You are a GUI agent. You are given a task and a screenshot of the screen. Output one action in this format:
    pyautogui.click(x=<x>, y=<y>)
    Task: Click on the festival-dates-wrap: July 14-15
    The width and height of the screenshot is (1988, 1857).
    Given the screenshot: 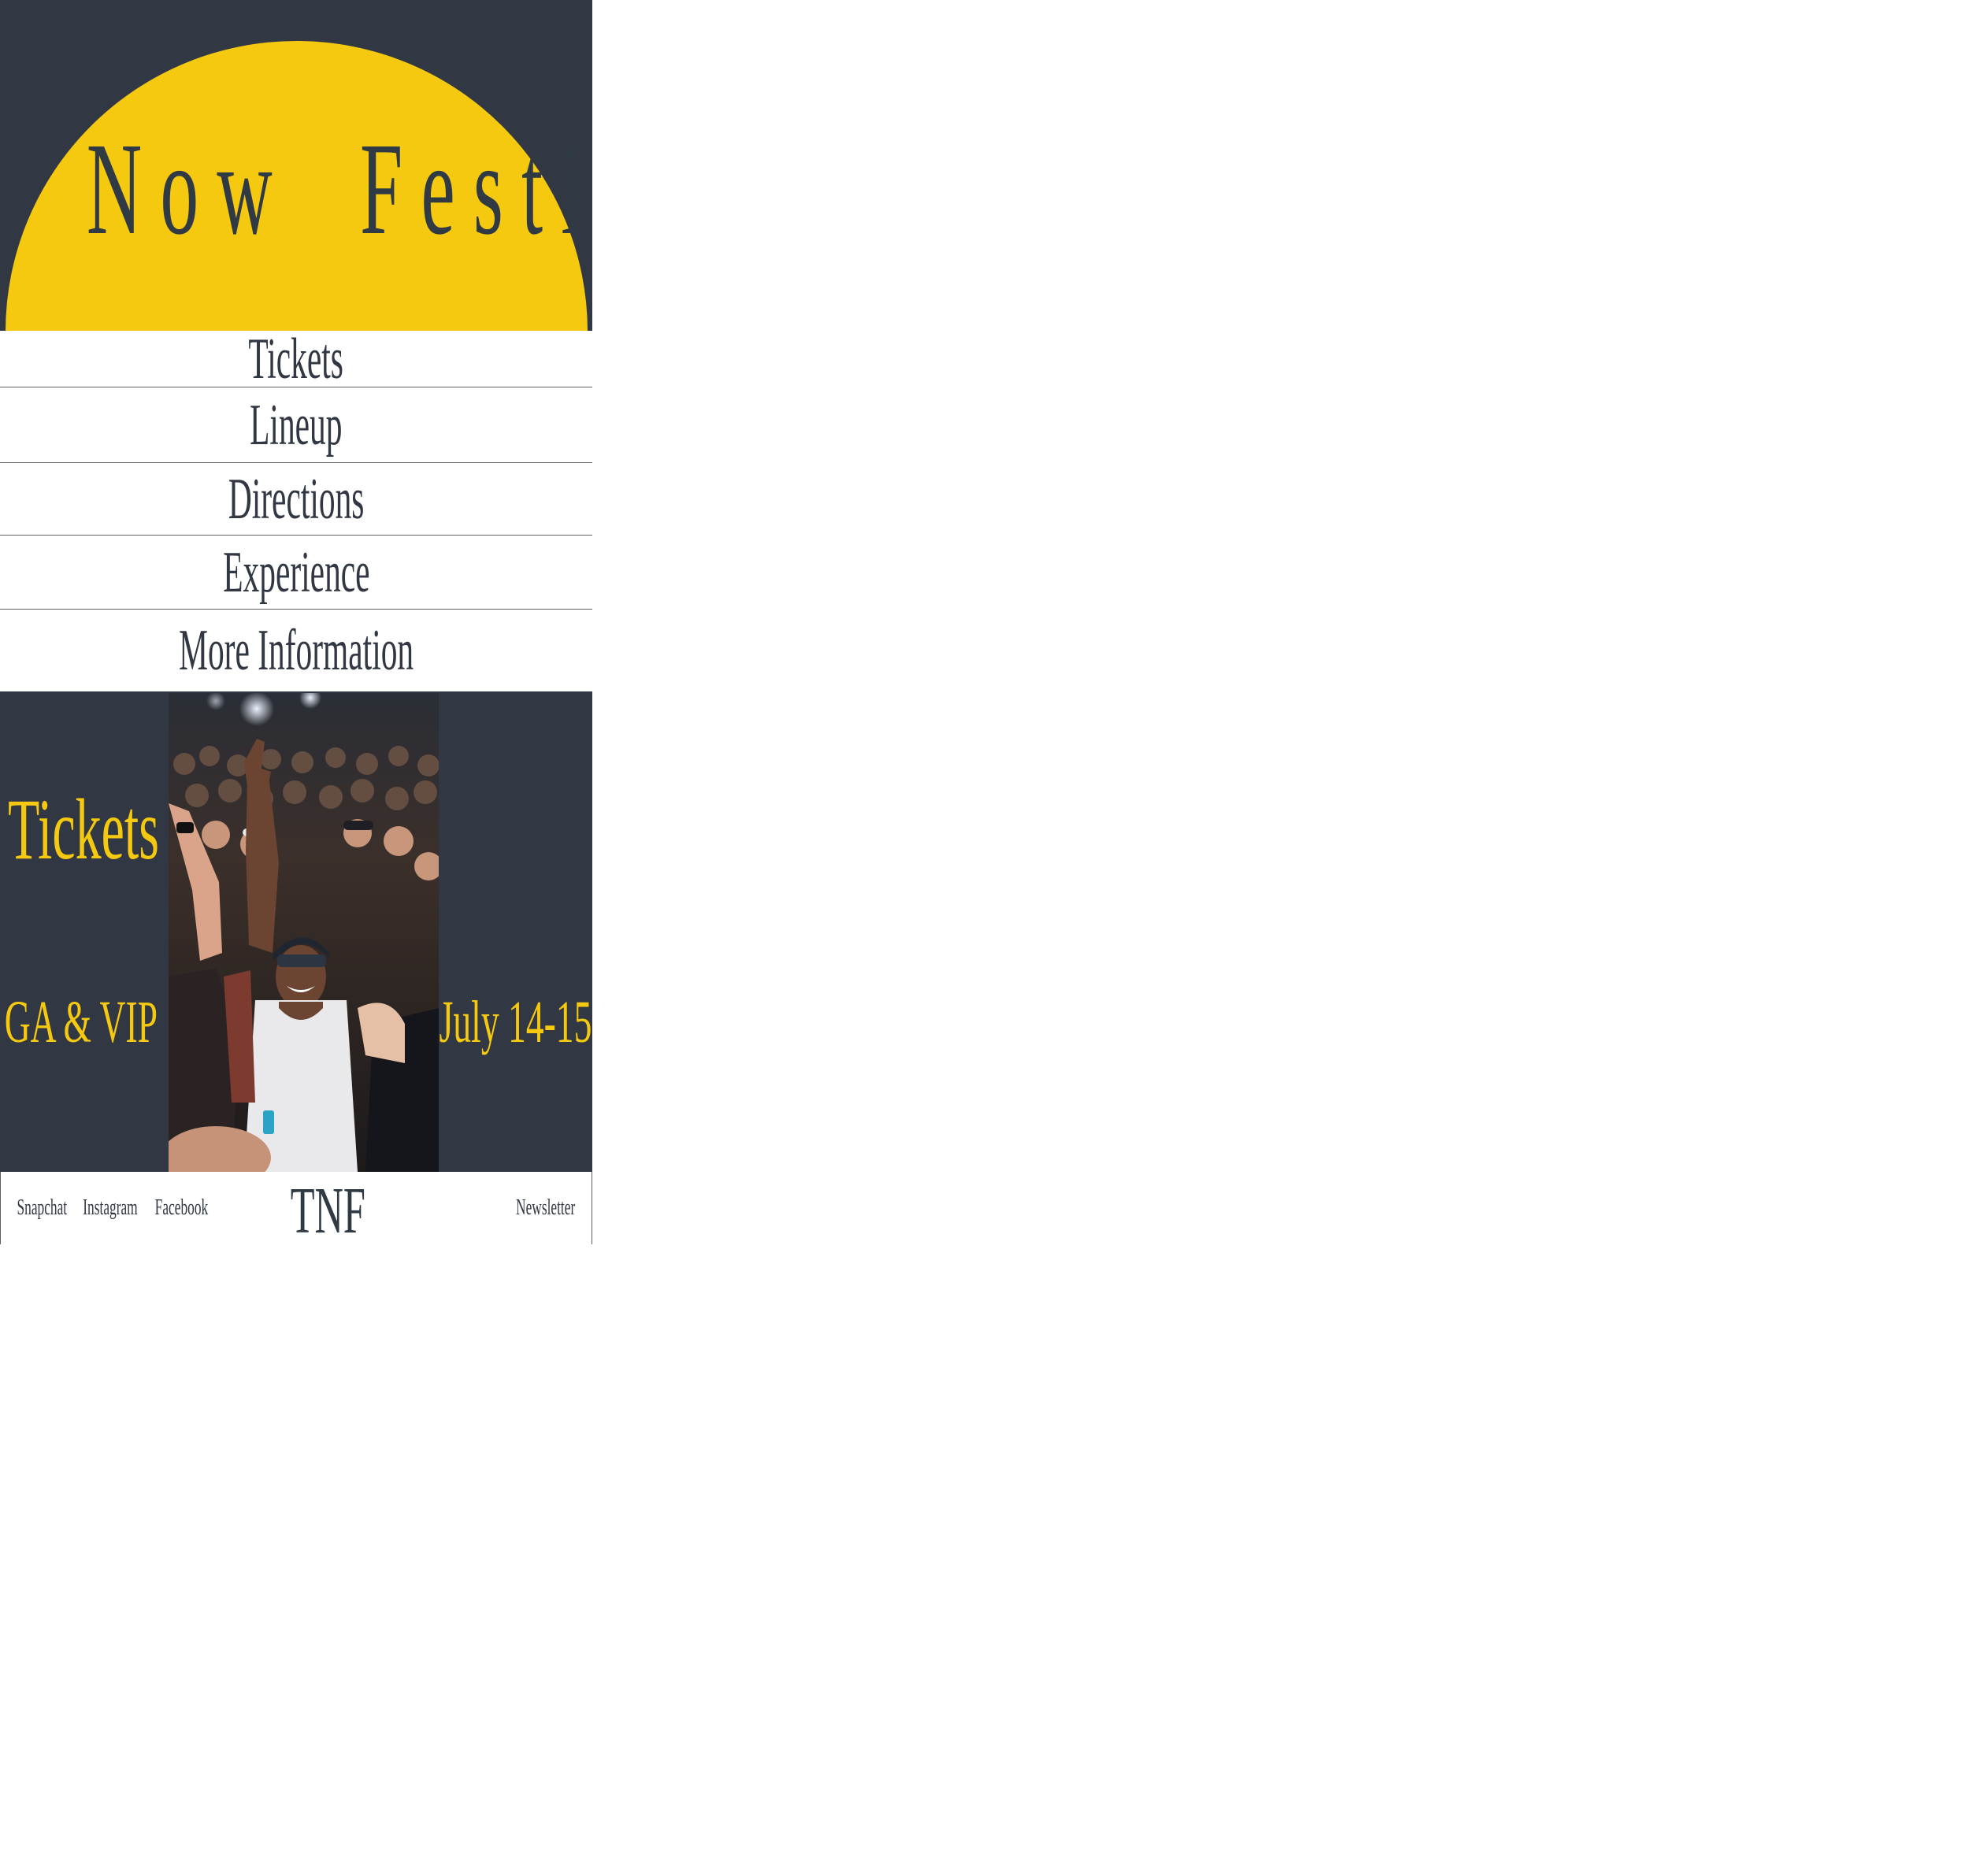 What is the action you would take?
    pyautogui.click(x=515, y=1022)
    